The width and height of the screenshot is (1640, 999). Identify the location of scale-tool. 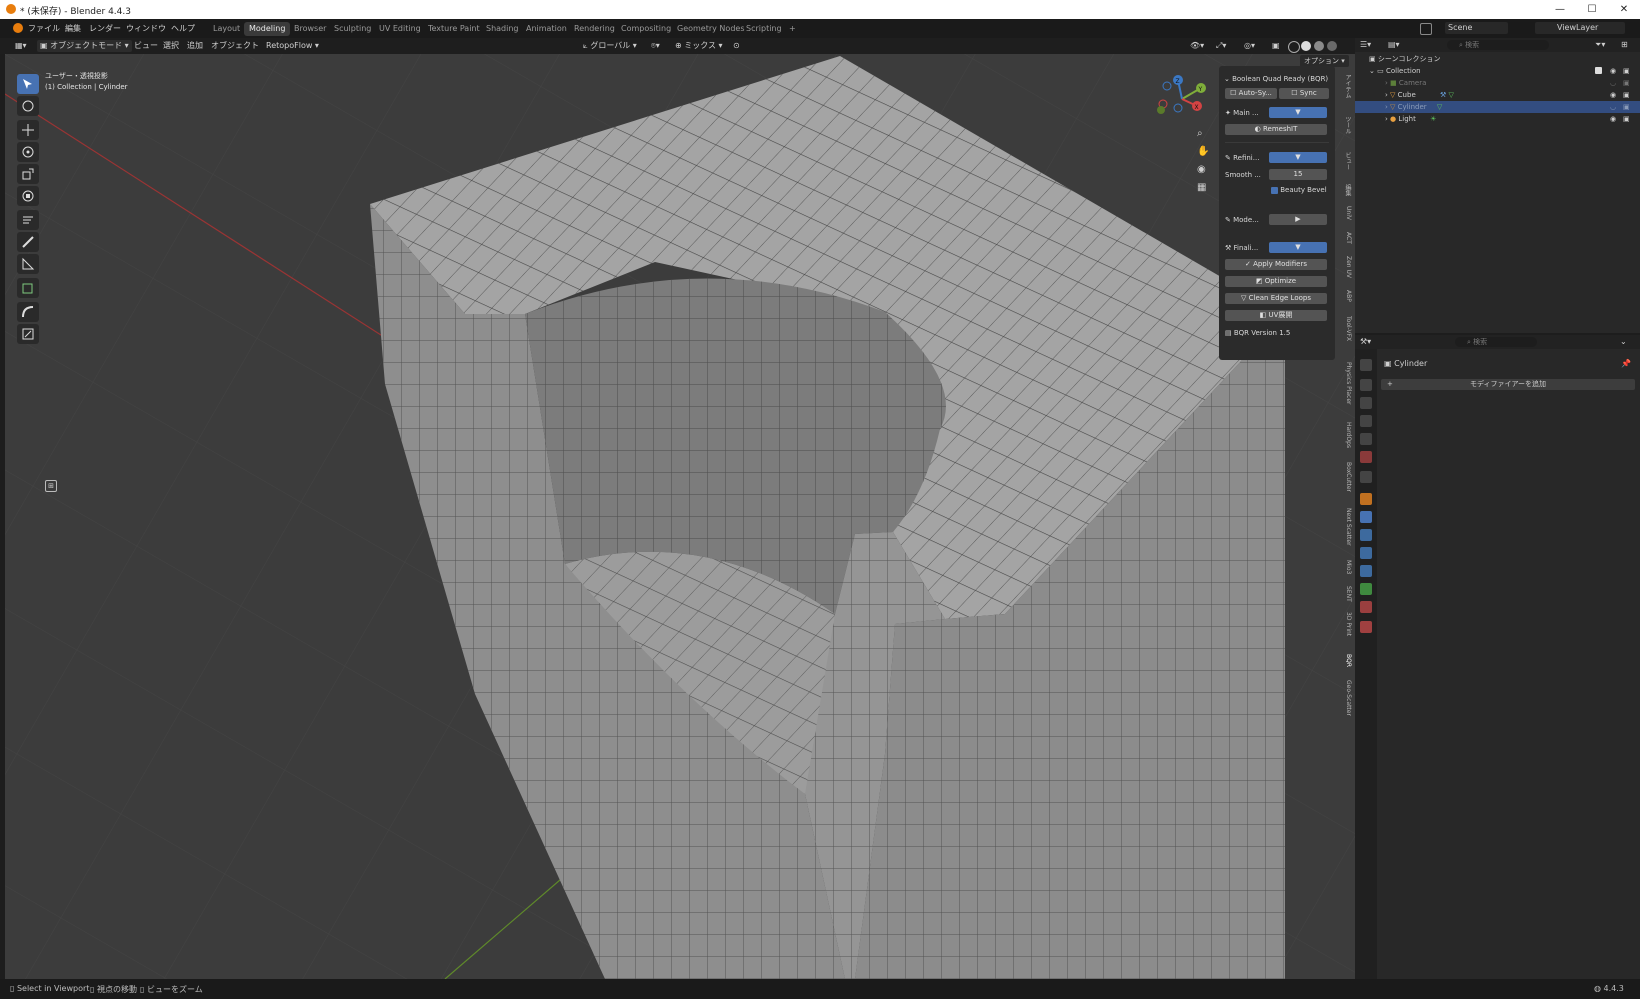
(28, 174).